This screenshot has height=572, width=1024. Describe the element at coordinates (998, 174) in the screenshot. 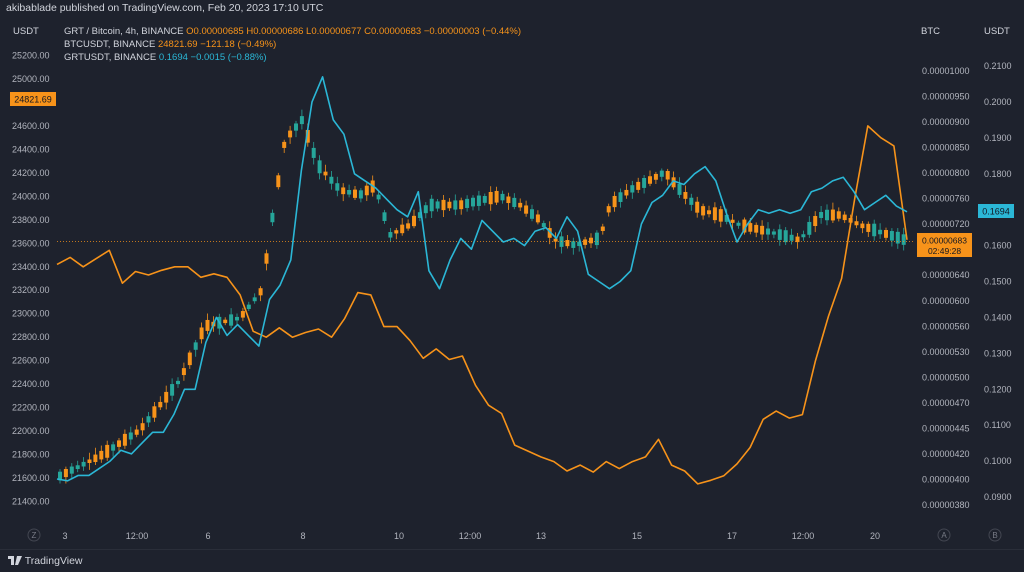

I see `right-axis-tick: 0.1800` at that location.